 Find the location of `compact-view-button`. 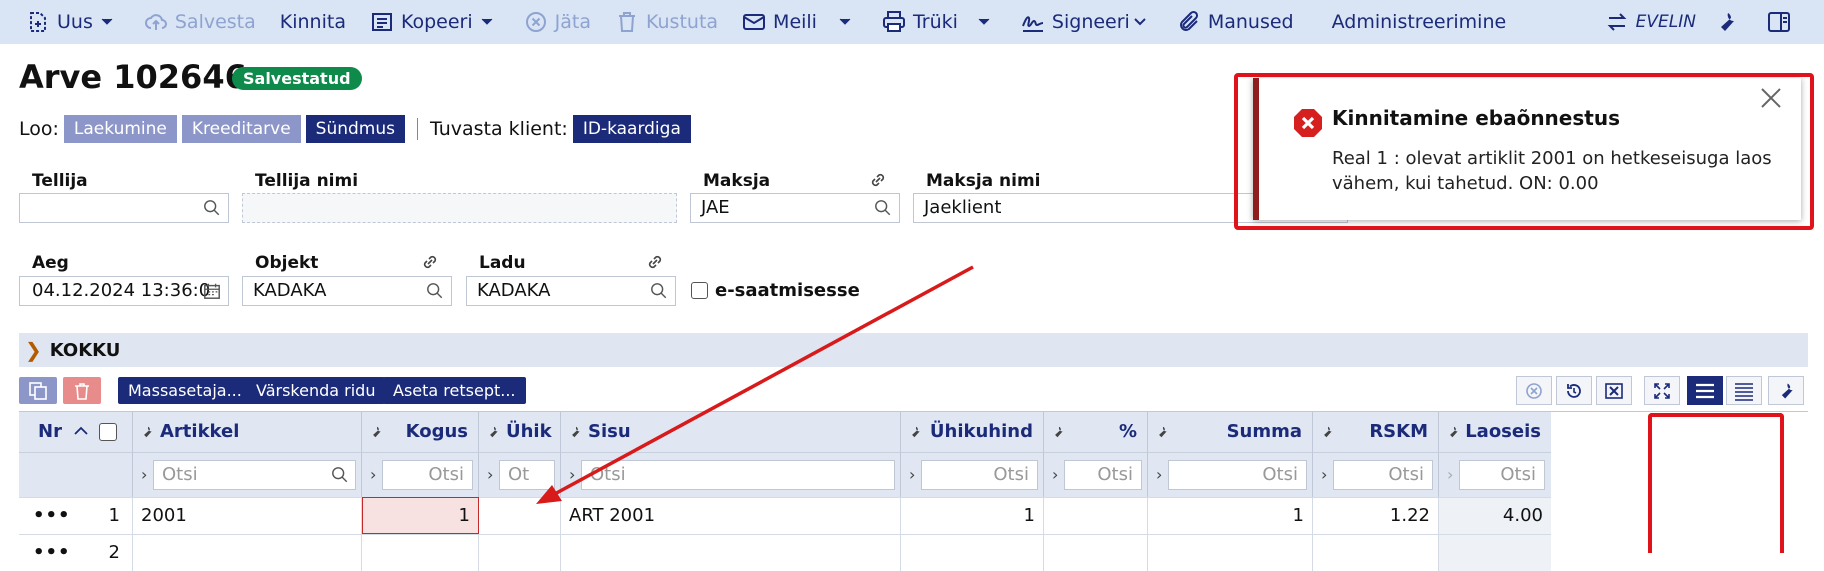

compact-view-button is located at coordinates (1705, 390).